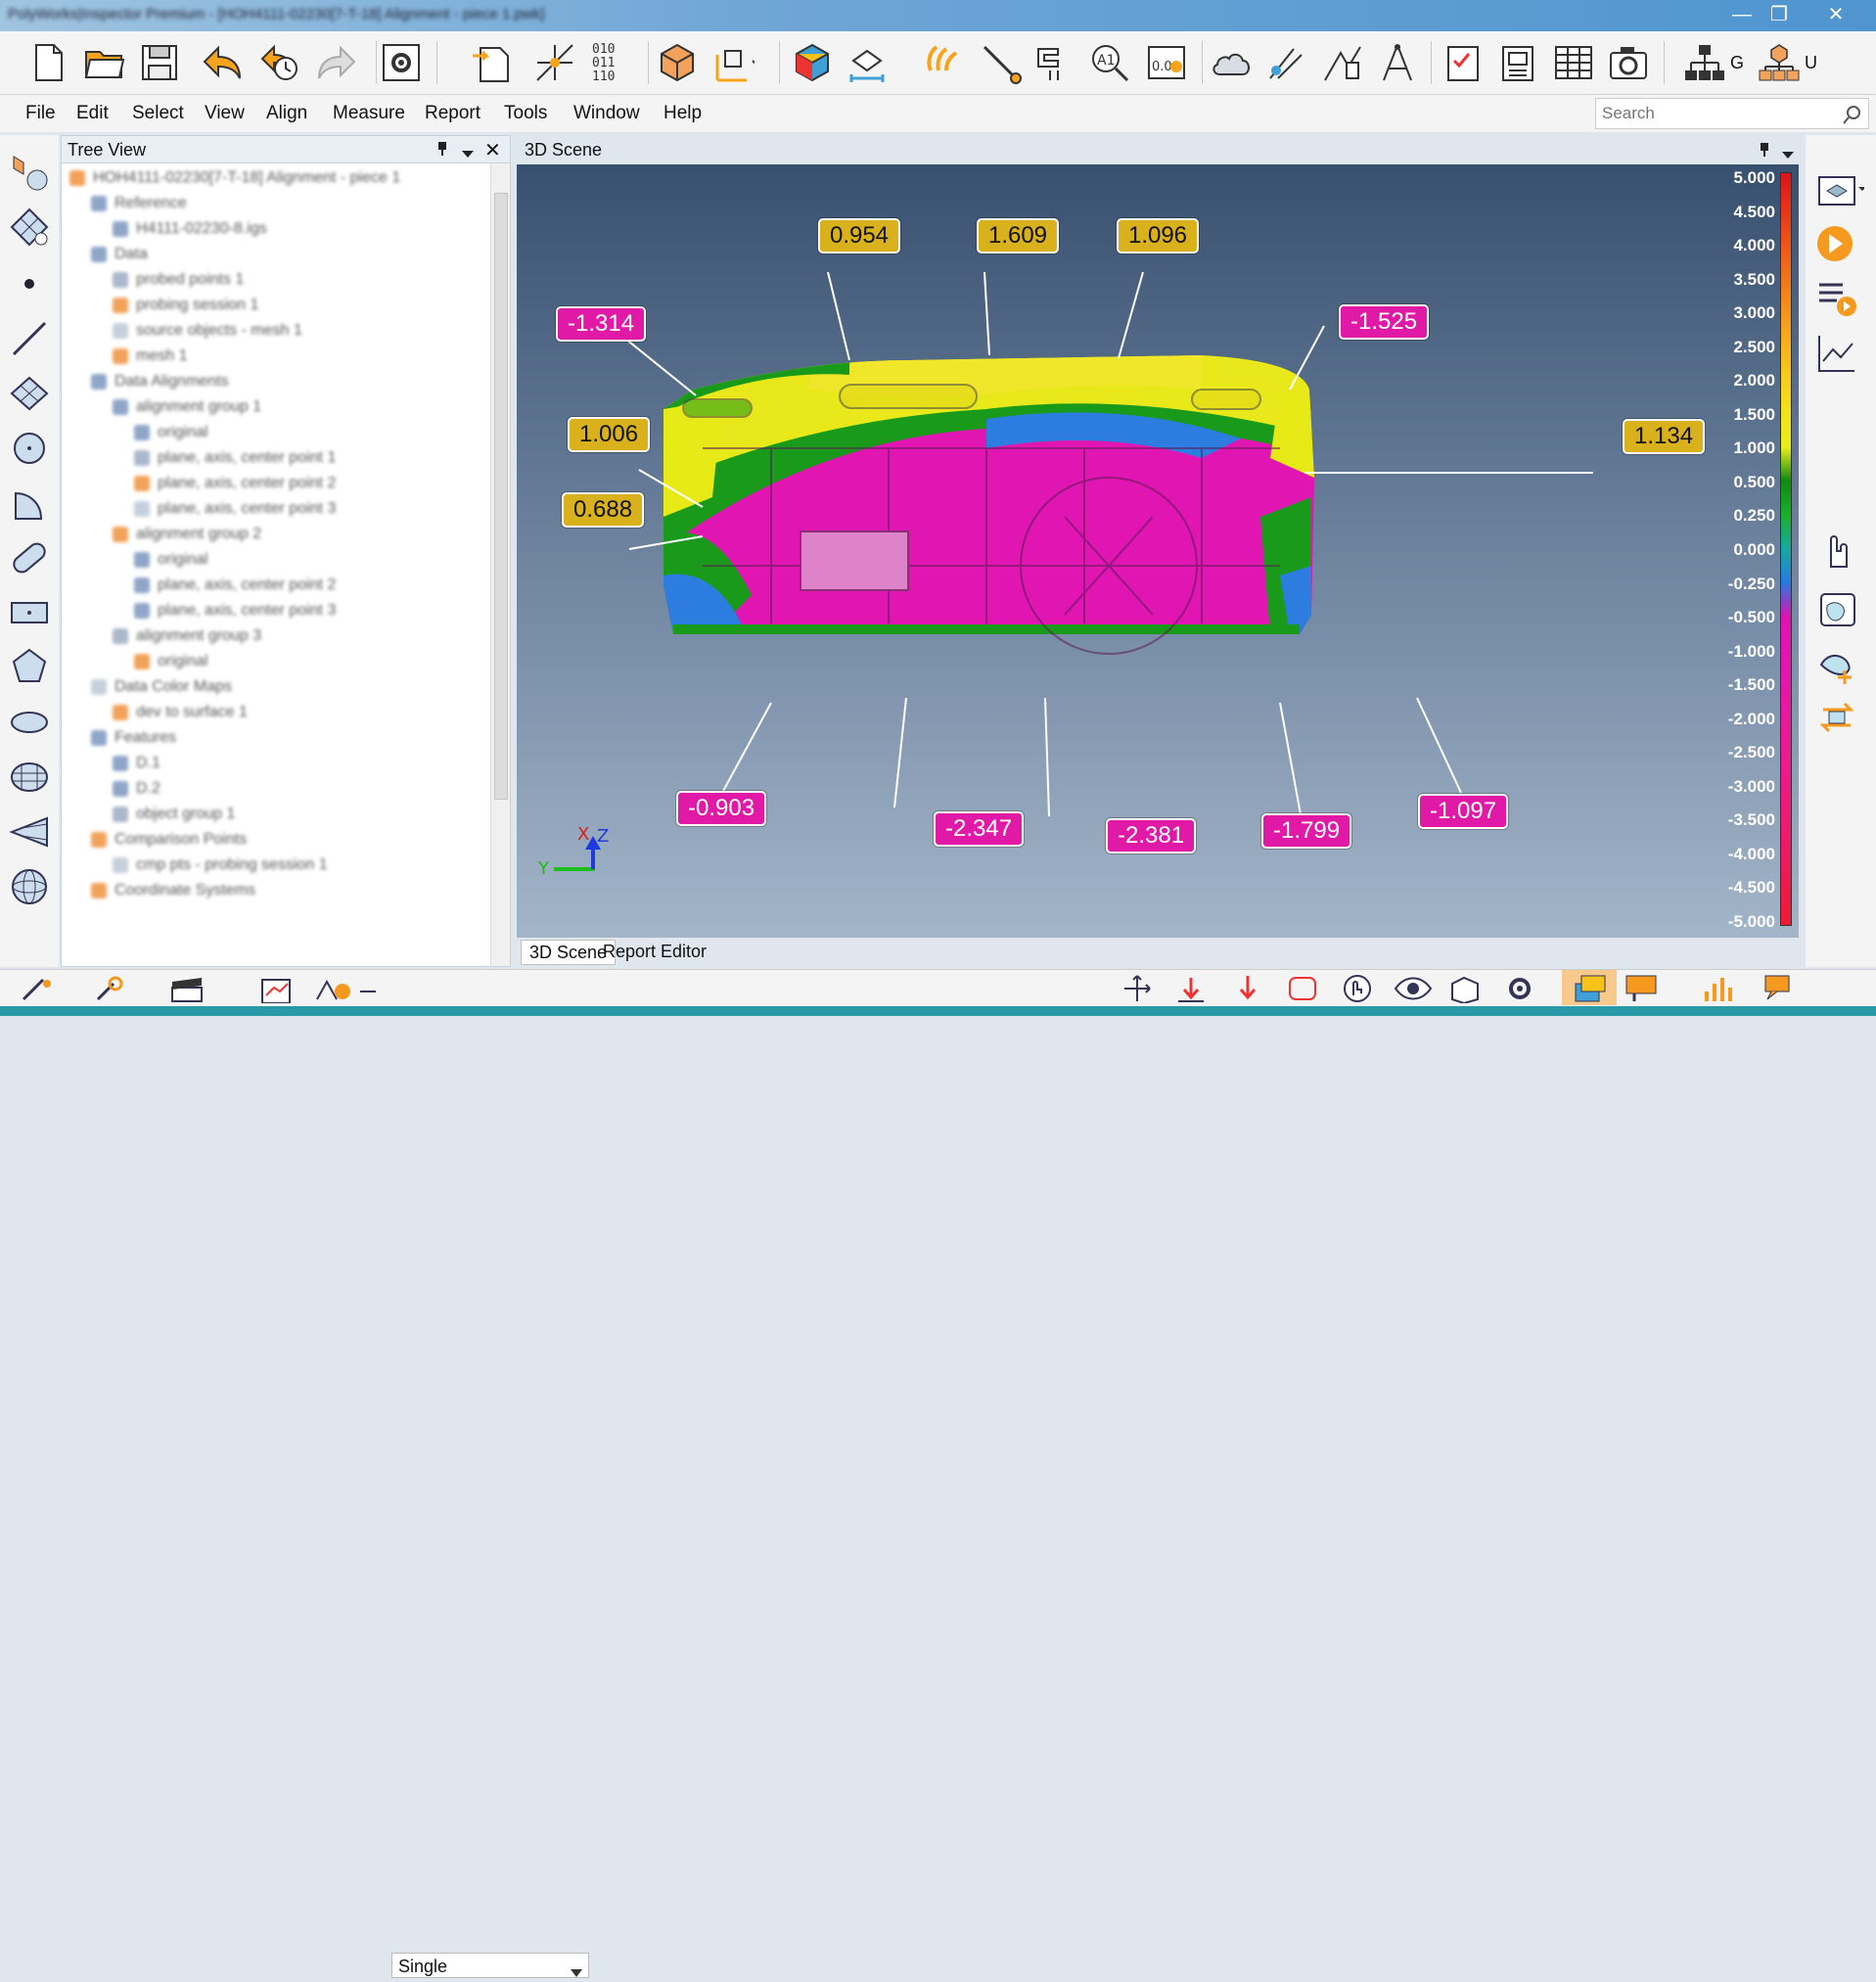 This screenshot has height=1982, width=1876. Describe the element at coordinates (1839, 189) in the screenshot. I see `scene-view-icon` at that location.